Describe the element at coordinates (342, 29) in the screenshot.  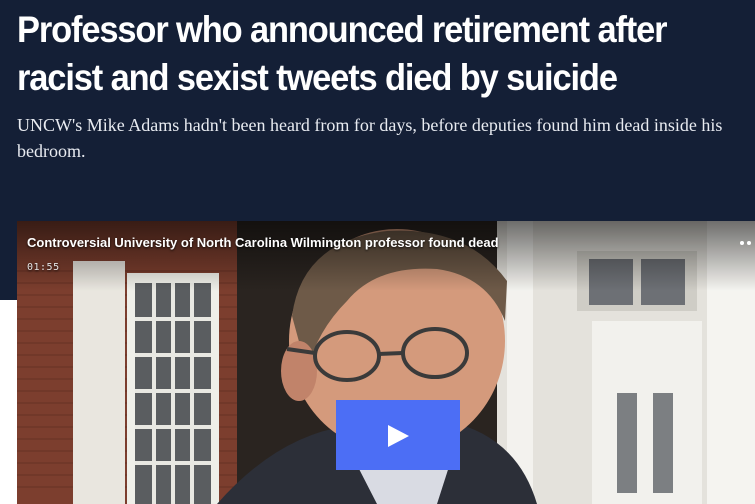
I see `headline-line-1: Professor who announced retirement after` at that location.